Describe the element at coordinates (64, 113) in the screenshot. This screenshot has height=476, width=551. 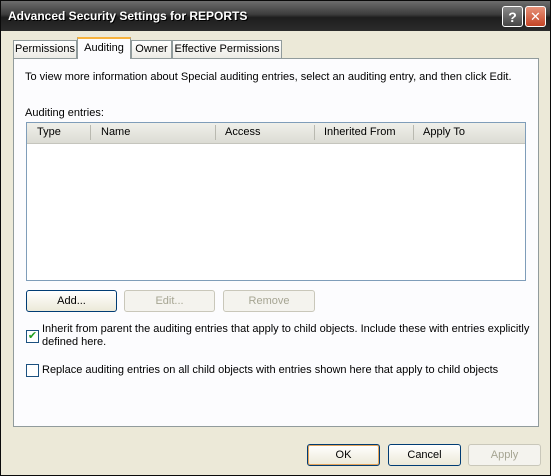
I see `auditing-entries-label: Auditing entries:` at that location.